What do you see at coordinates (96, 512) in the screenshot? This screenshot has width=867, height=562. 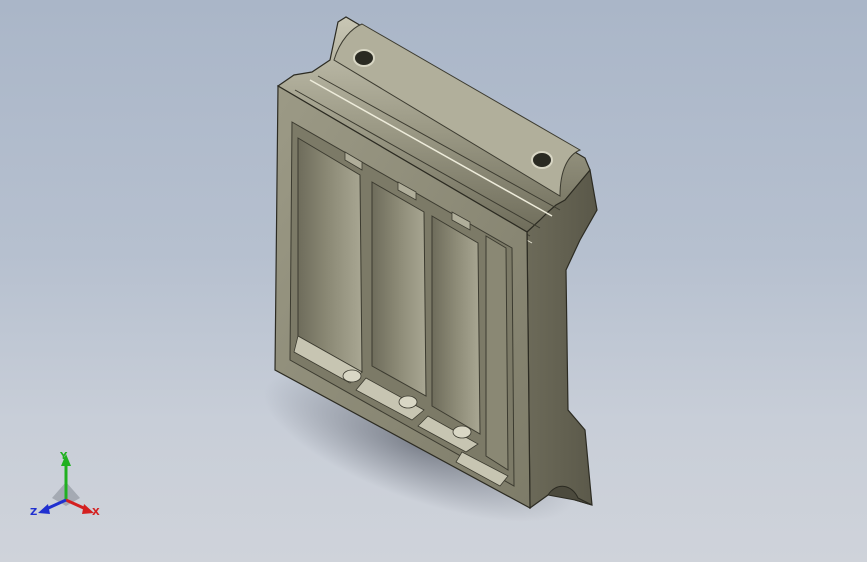 I see `x-axis-label: X` at bounding box center [96, 512].